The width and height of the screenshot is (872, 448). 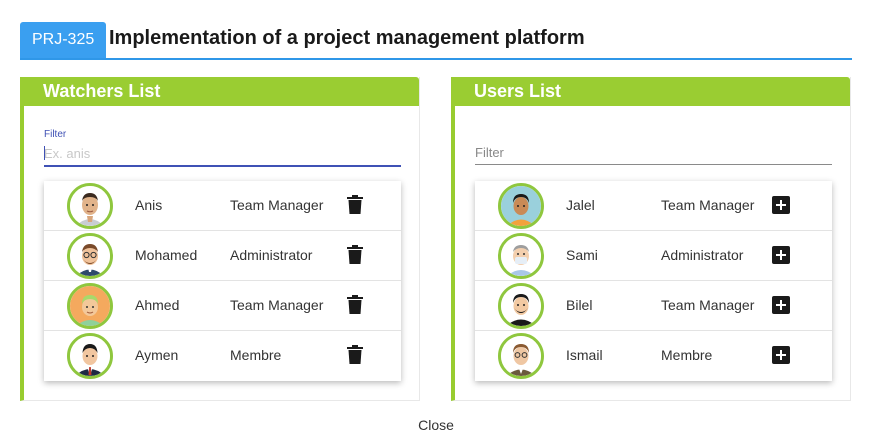 I want to click on text-caret, so click(x=44, y=153).